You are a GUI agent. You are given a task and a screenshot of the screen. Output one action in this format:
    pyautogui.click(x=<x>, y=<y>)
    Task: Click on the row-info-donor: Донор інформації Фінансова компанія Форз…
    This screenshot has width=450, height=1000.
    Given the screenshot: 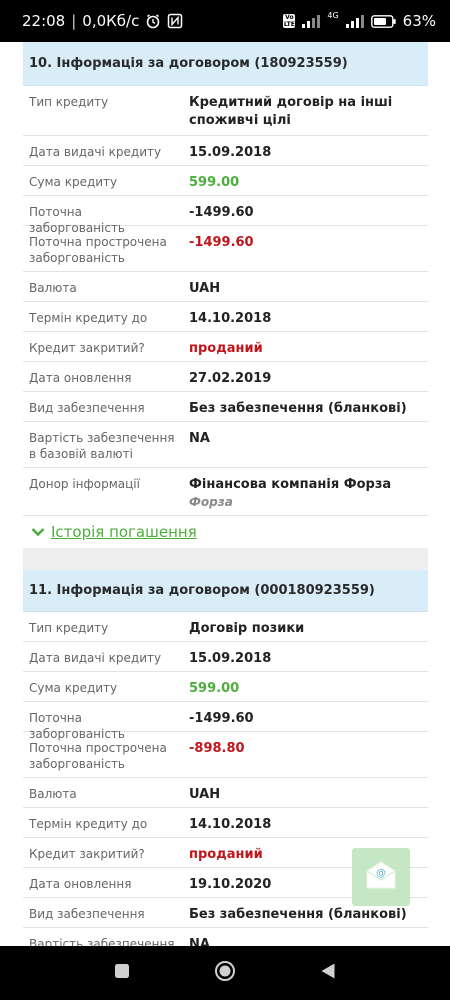 What is the action you would take?
    pyautogui.click(x=225, y=492)
    